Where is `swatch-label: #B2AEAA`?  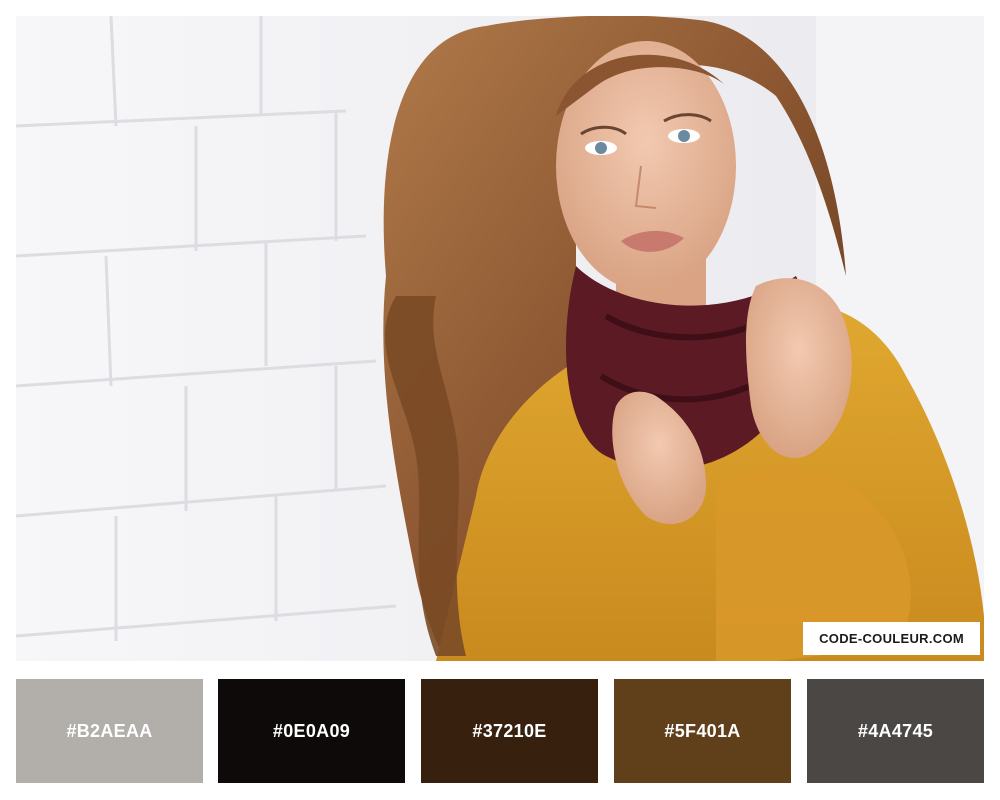 swatch-label: #B2AEAA is located at coordinates (109, 730).